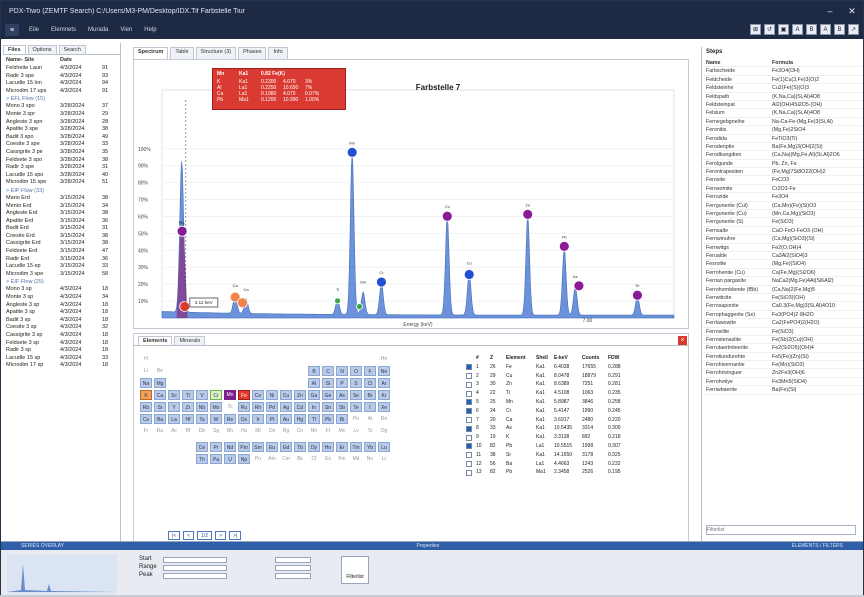 This screenshot has height=597, width=864. What do you see at coordinates (42, 49) in the screenshot?
I see `tab-options: Options` at bounding box center [42, 49].